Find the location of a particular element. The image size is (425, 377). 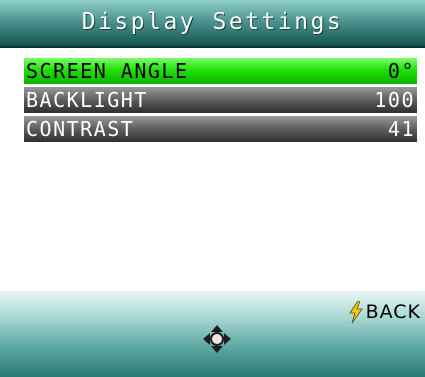

menu-item-label: BACKLIGHT is located at coordinates (87, 100).